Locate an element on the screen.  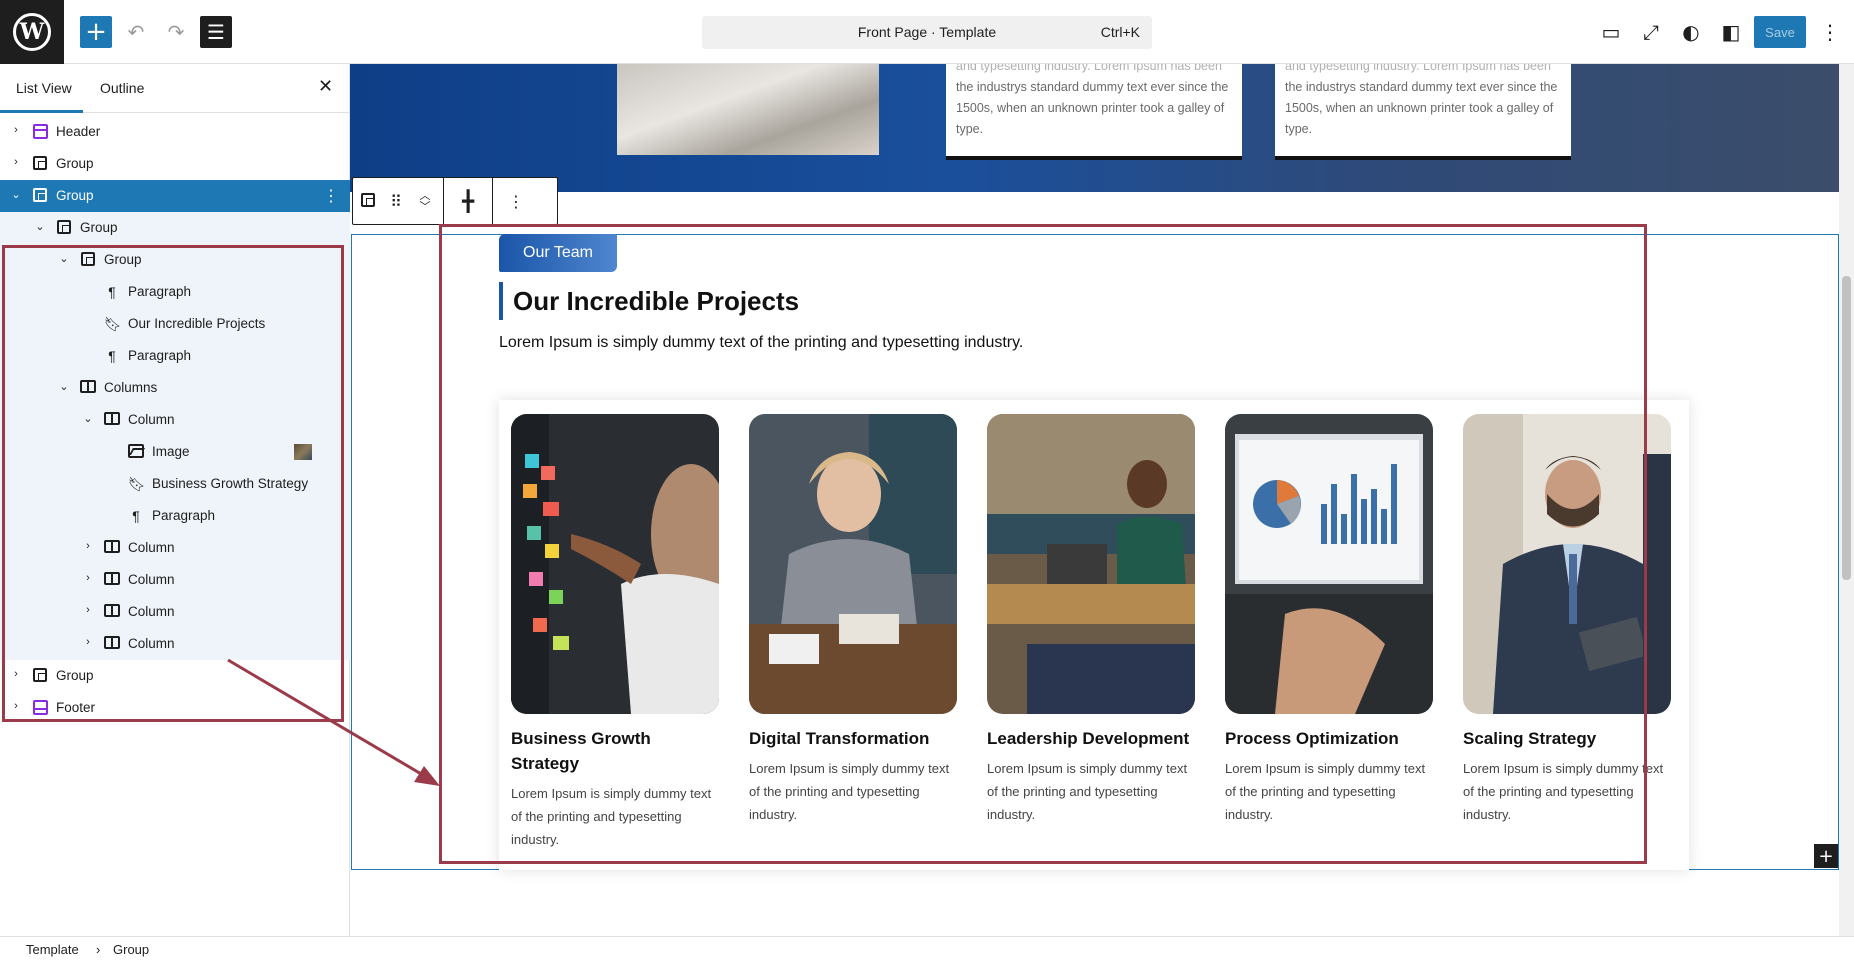
block-options-button: ⋮ is located at coordinates (516, 201).